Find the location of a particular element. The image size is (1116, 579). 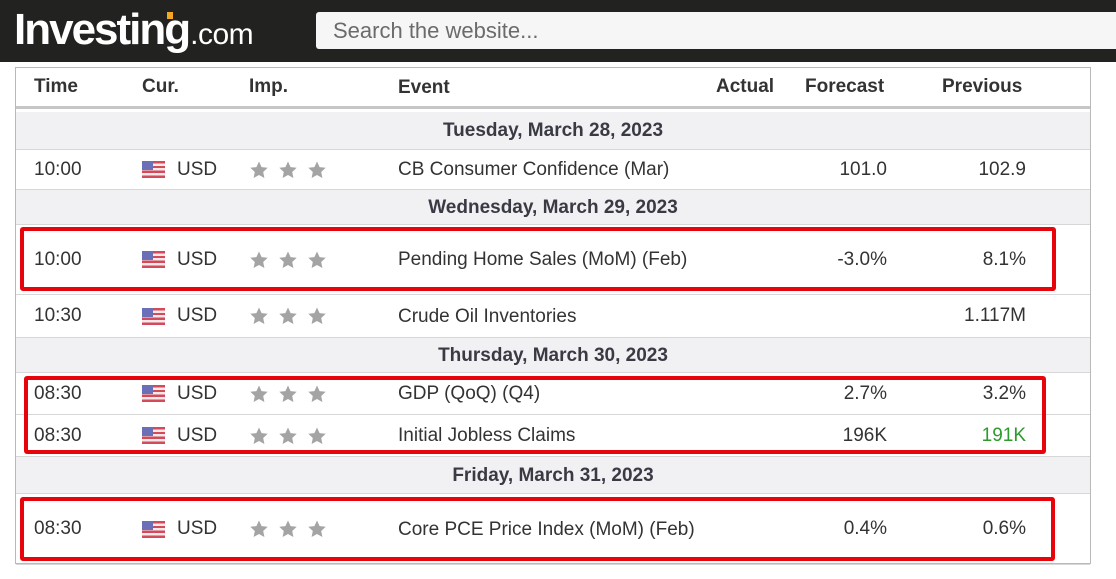

event-time: 10:30 is located at coordinates (58, 315).